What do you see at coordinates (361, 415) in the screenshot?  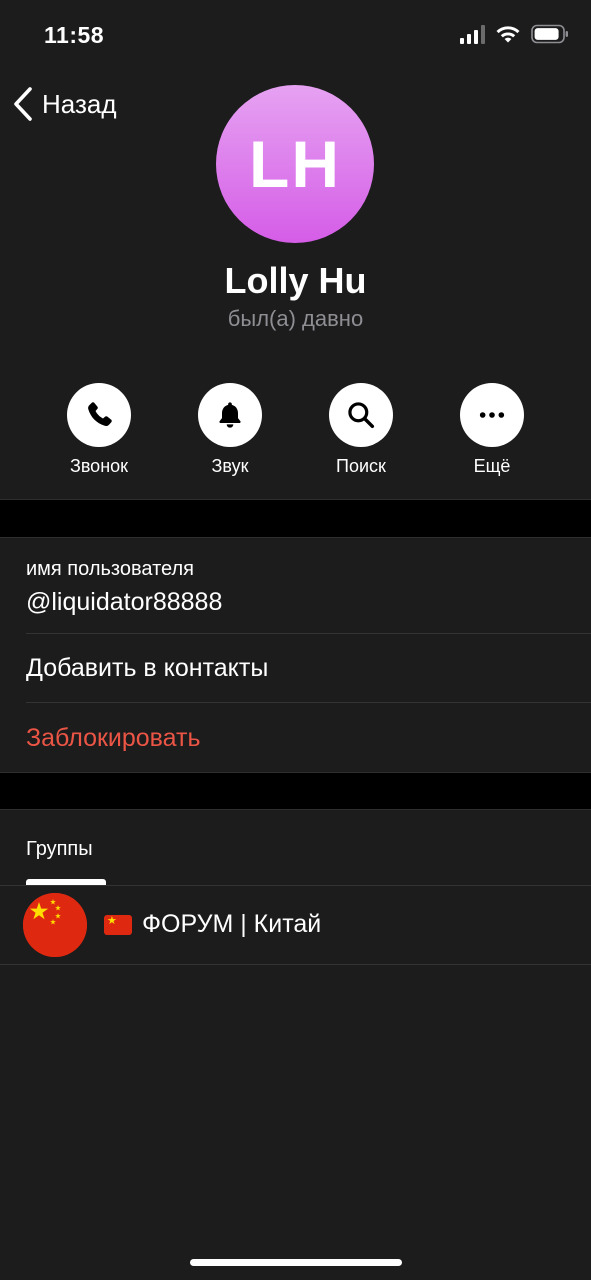 I see `search-icon` at bounding box center [361, 415].